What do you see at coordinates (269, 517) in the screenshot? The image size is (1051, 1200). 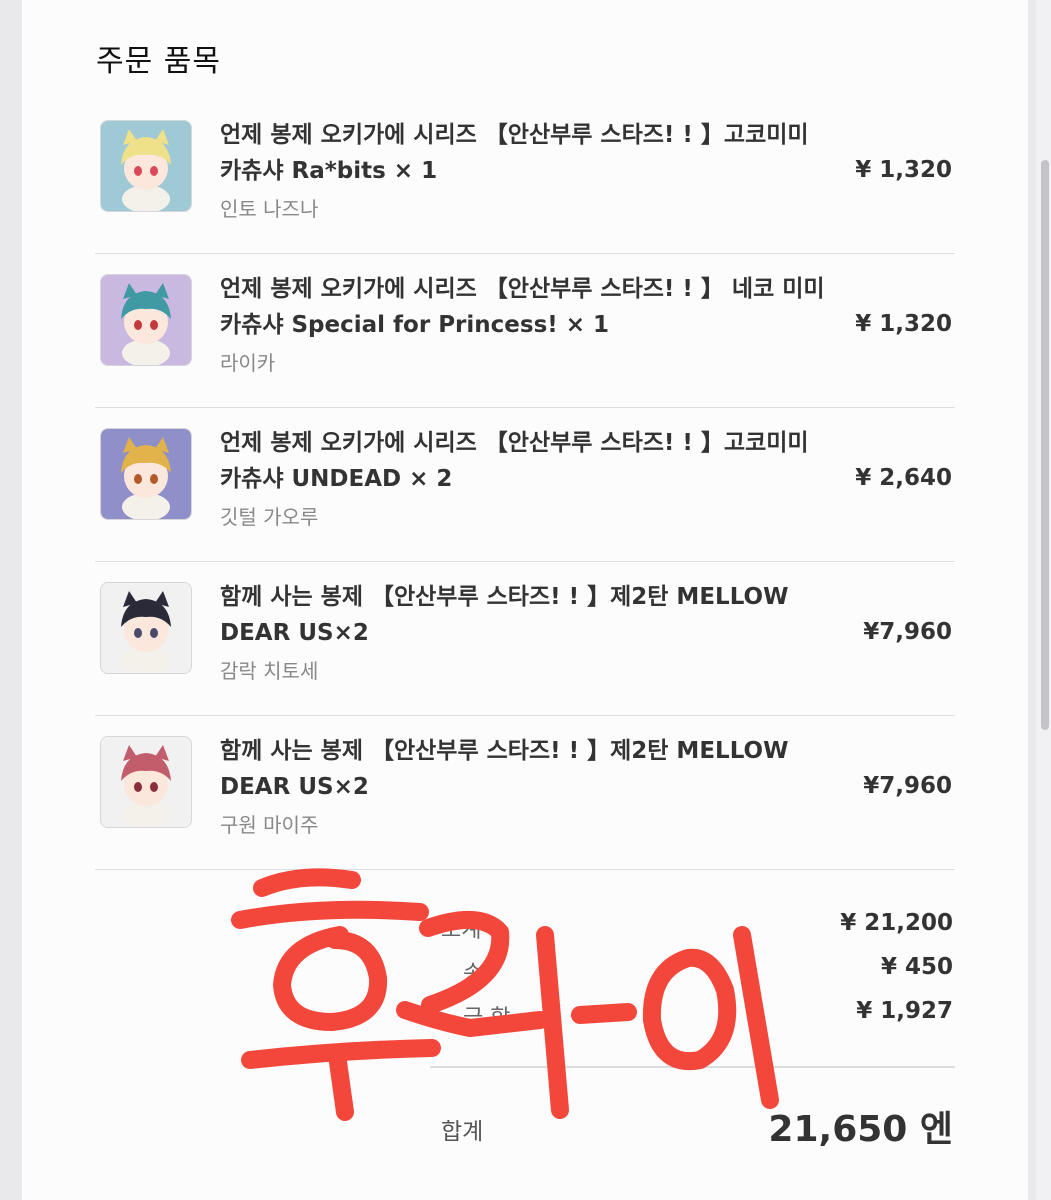 I see `product-option: 깃털 가오루` at bounding box center [269, 517].